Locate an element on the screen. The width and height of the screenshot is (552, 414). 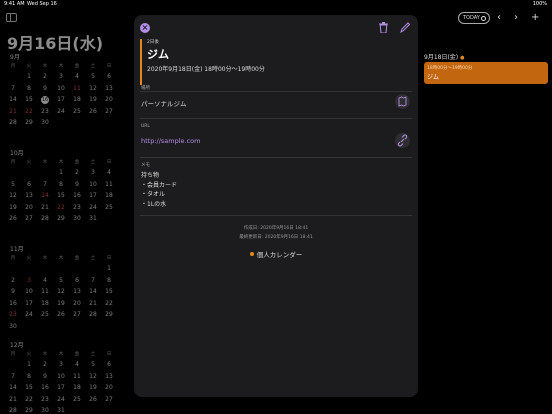
close-icon: × is located at coordinates (145, 28).